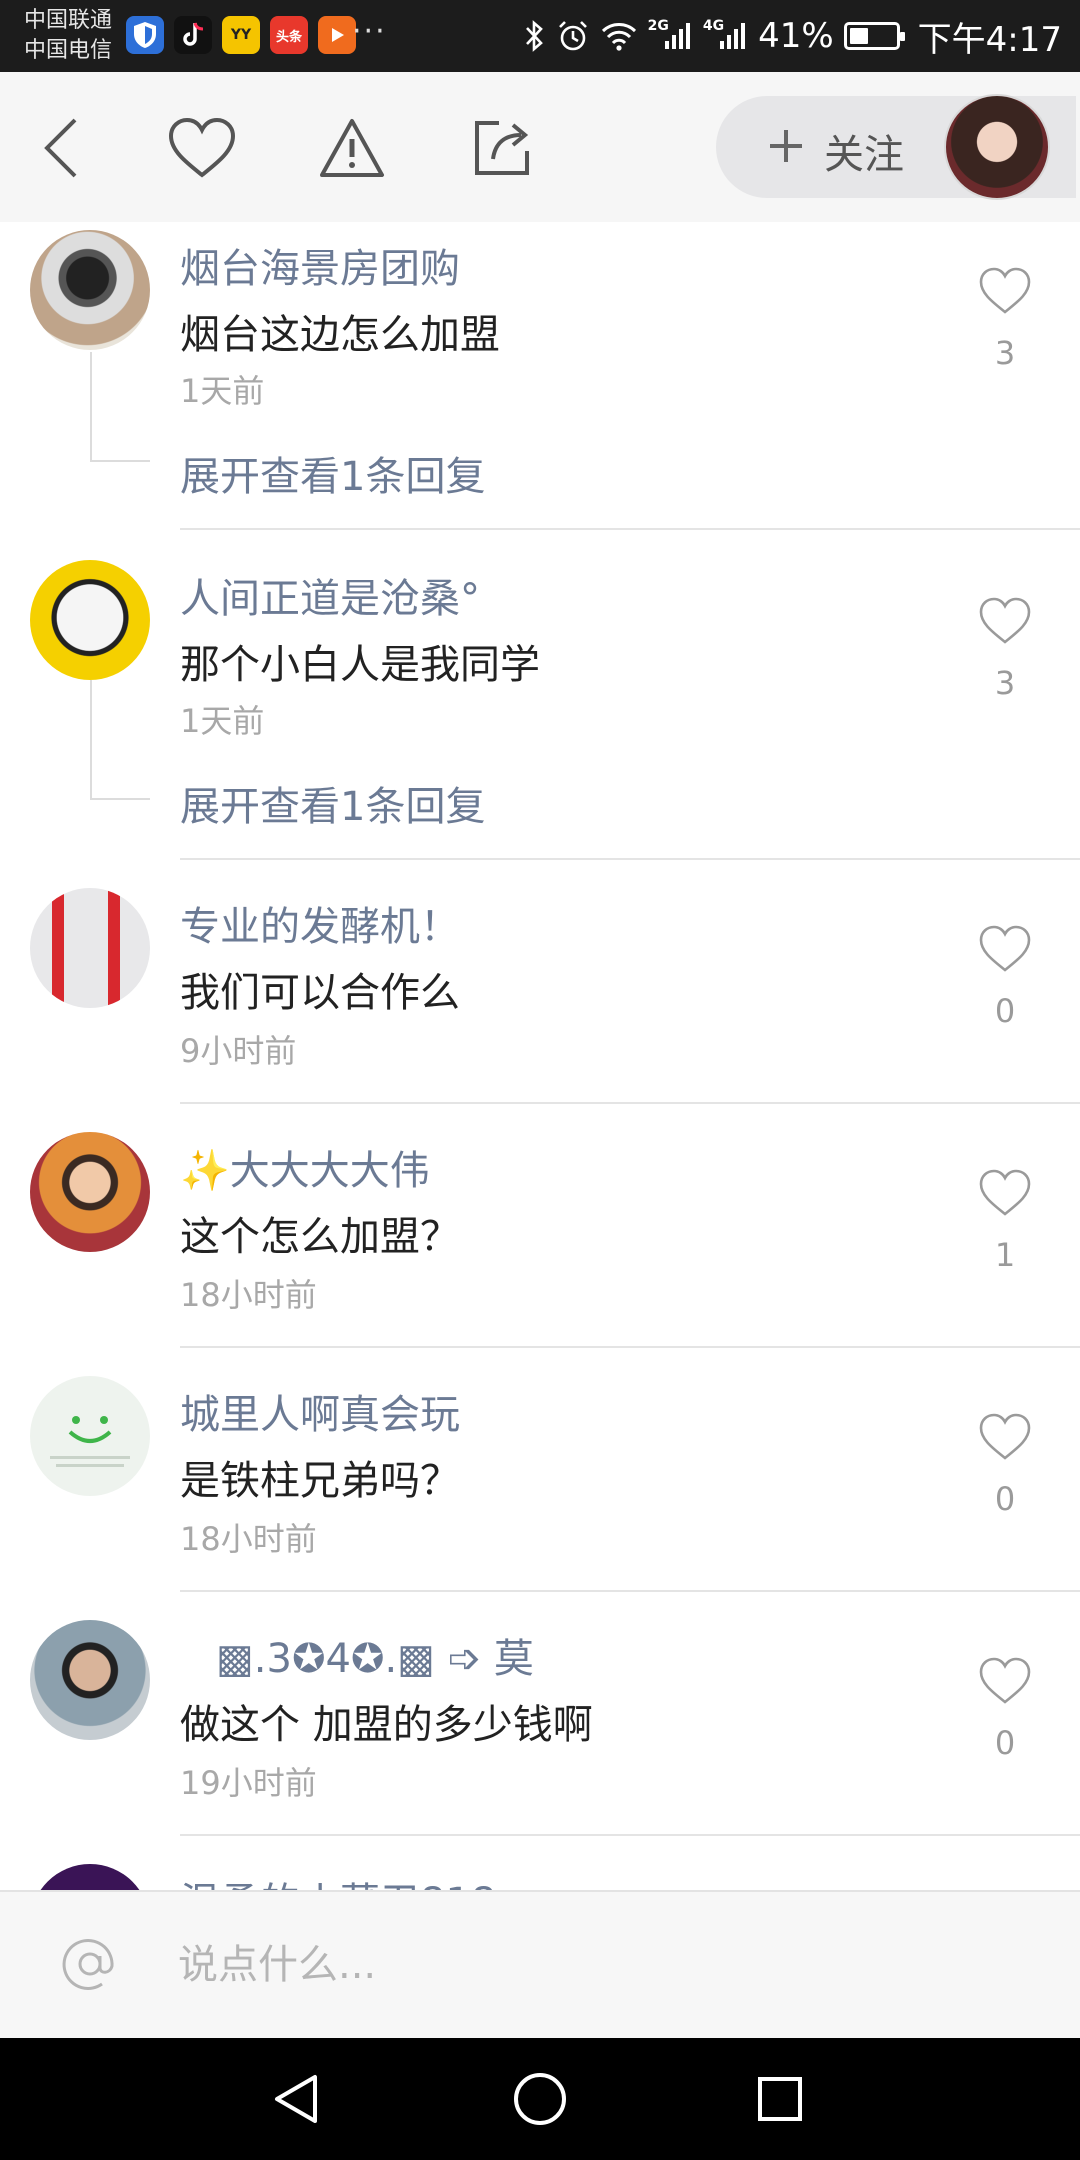 The width and height of the screenshot is (1080, 2160). What do you see at coordinates (540, 982) in the screenshot?
I see `comment-item: 专业的发酵机！ 我们可以合作么 9小时前 0` at bounding box center [540, 982].